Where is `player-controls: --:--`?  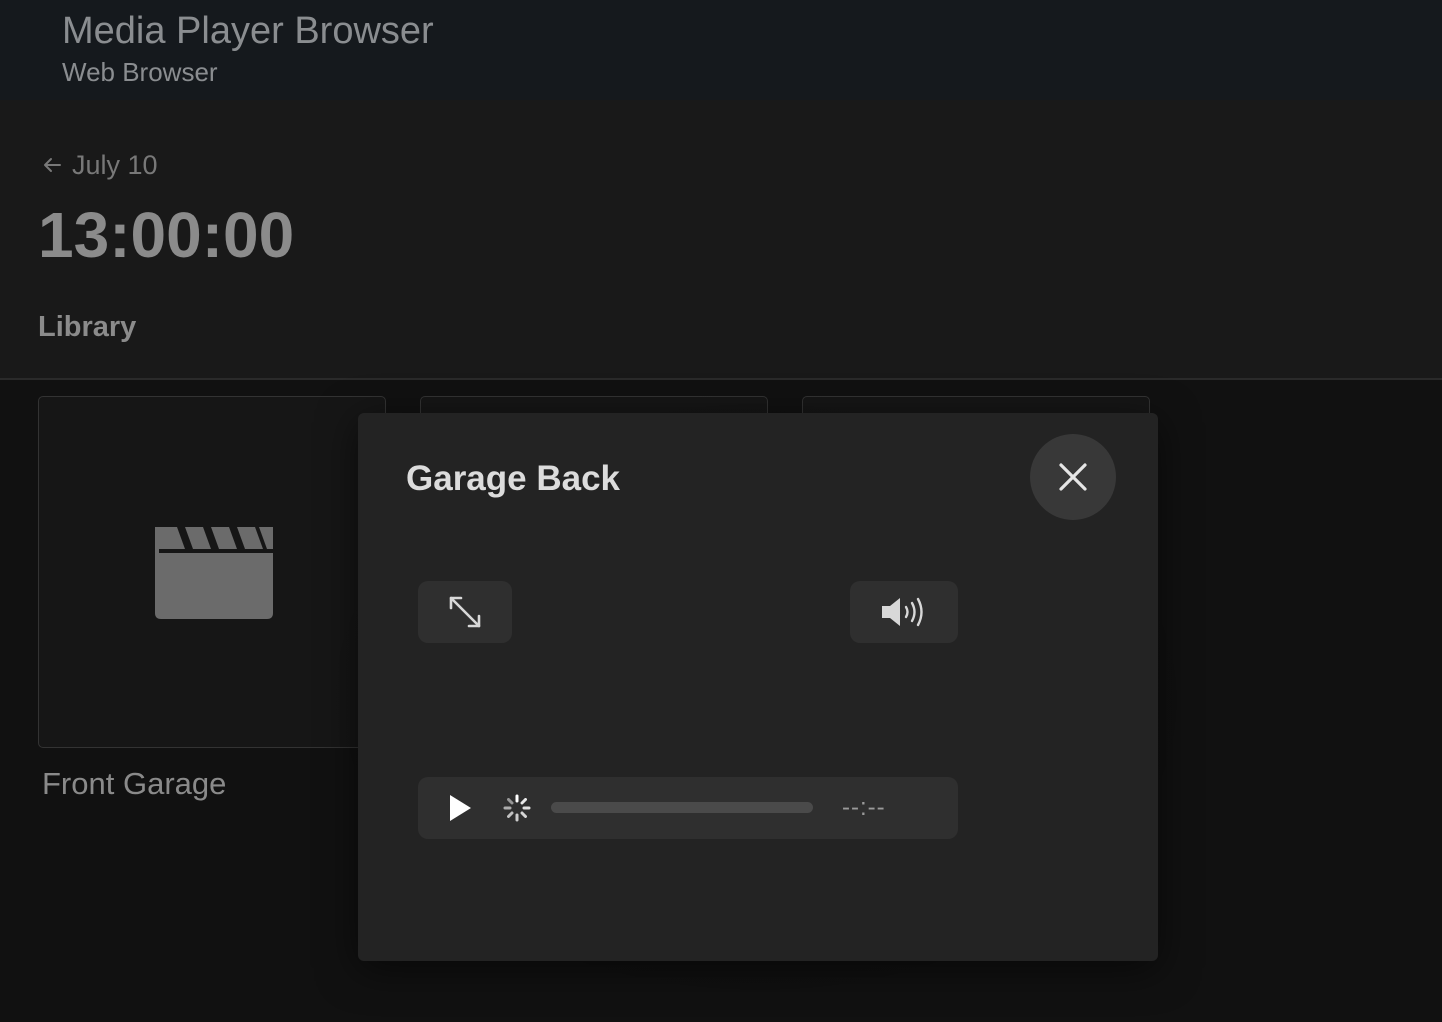
player-controls: --:-- is located at coordinates (688, 808).